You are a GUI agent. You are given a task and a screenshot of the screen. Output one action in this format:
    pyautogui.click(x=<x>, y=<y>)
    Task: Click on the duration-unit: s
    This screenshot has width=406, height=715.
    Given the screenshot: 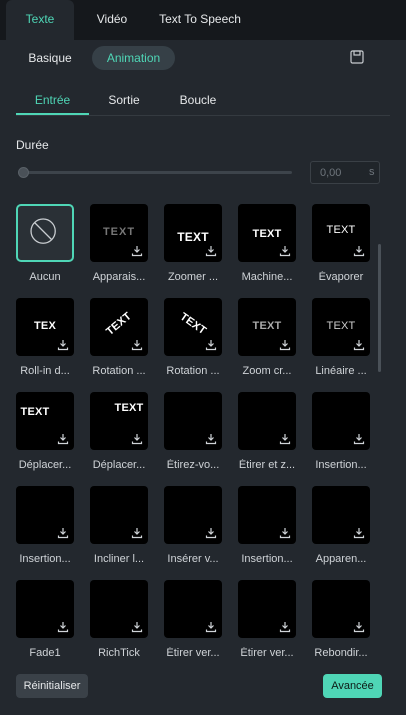 What is the action you would take?
    pyautogui.click(x=372, y=172)
    